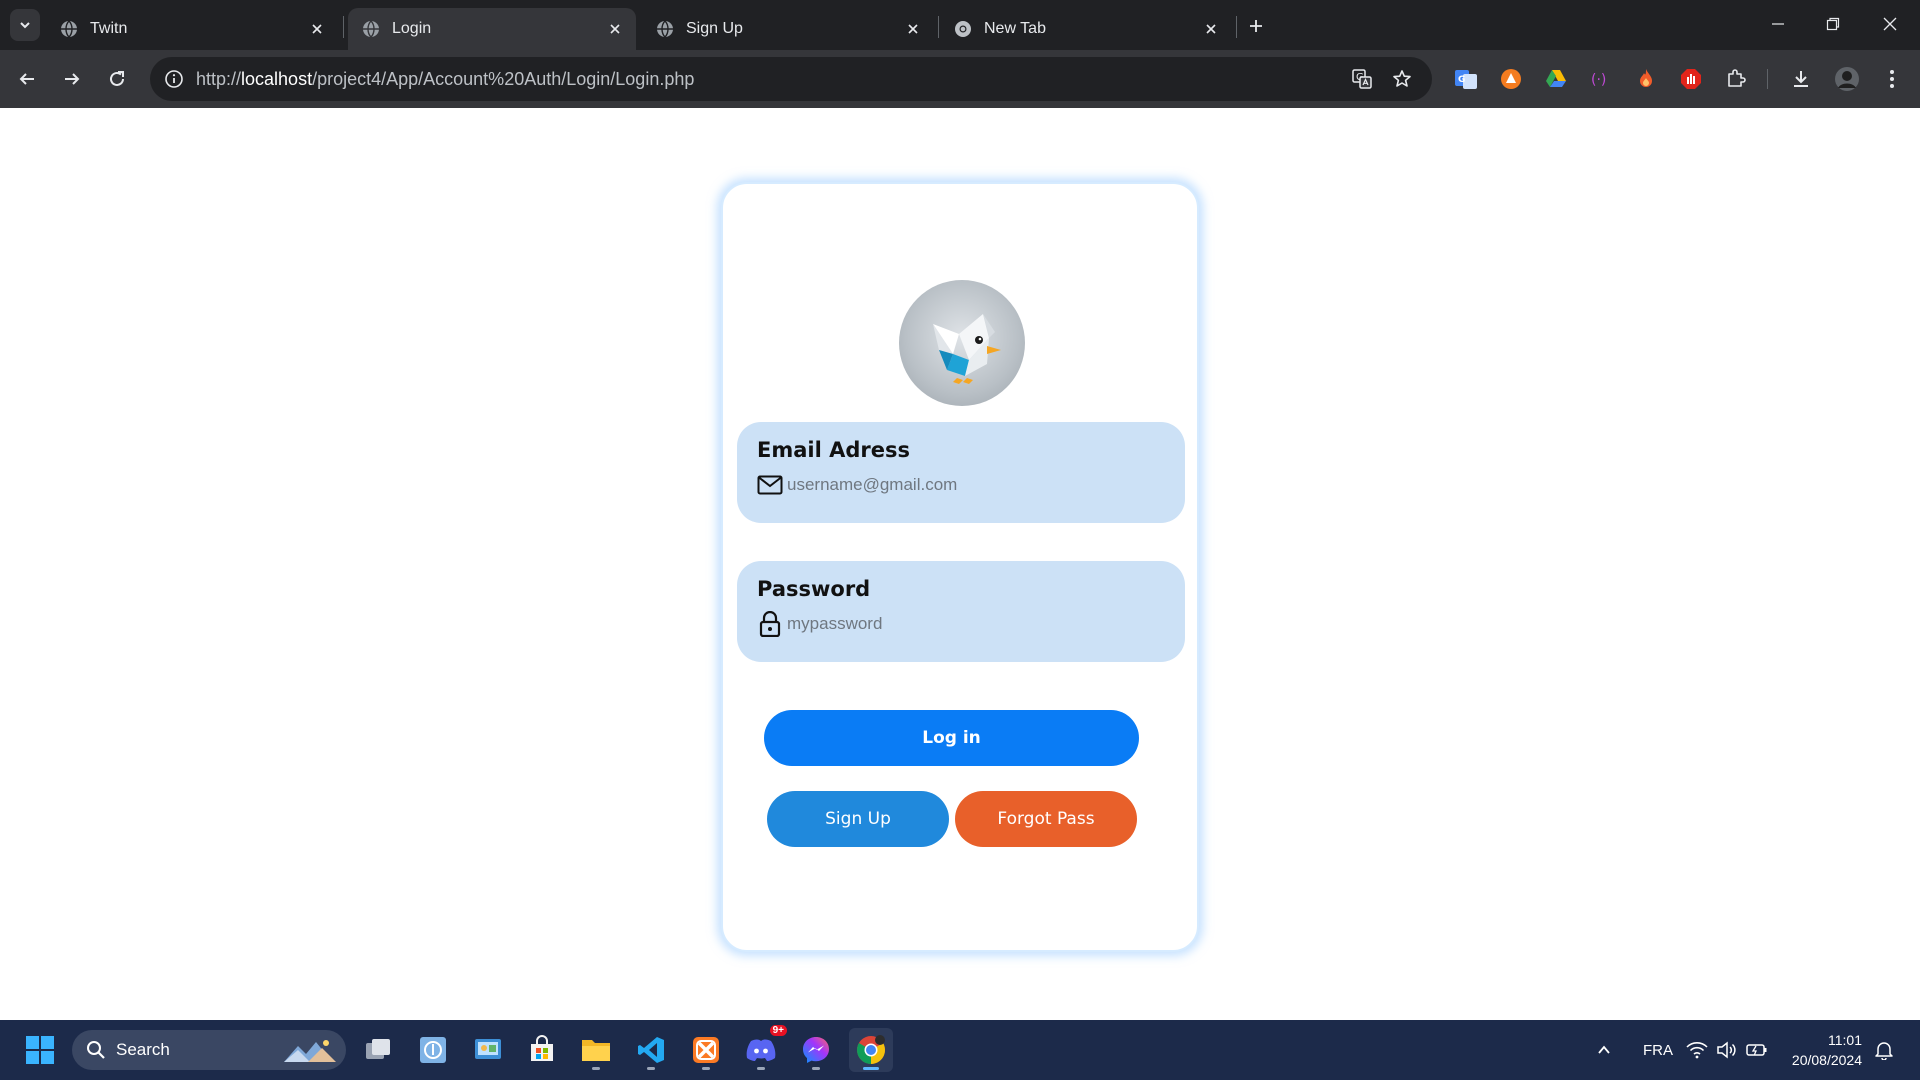 The width and height of the screenshot is (1920, 1080). Describe the element at coordinates (310, 1051) in the screenshot. I see `mountain-landscape-icon` at that location.